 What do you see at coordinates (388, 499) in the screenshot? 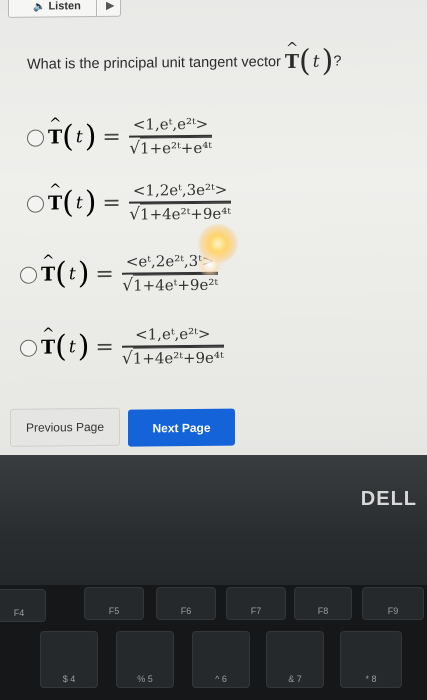
I see `brand-logo: DELL` at bounding box center [388, 499].